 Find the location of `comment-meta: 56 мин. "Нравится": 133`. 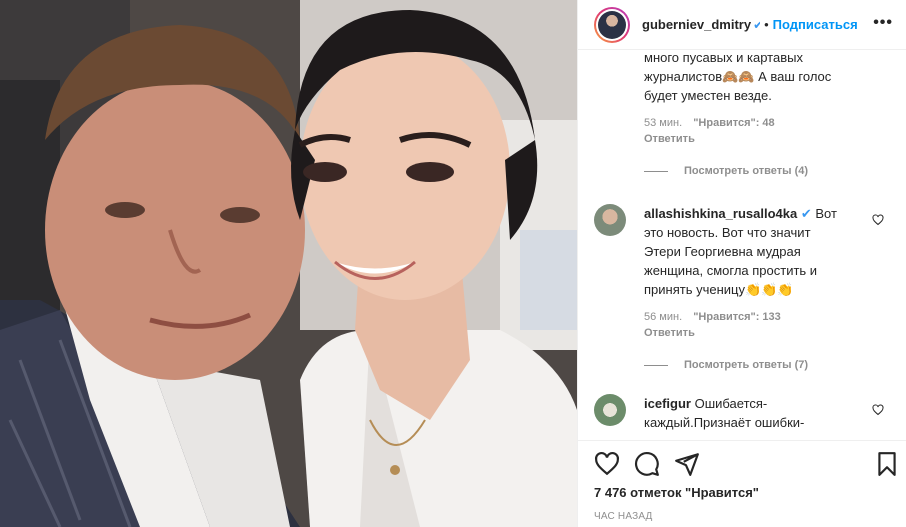

comment-meta: 56 мин. "Нравится": 133 is located at coordinates (764, 317).